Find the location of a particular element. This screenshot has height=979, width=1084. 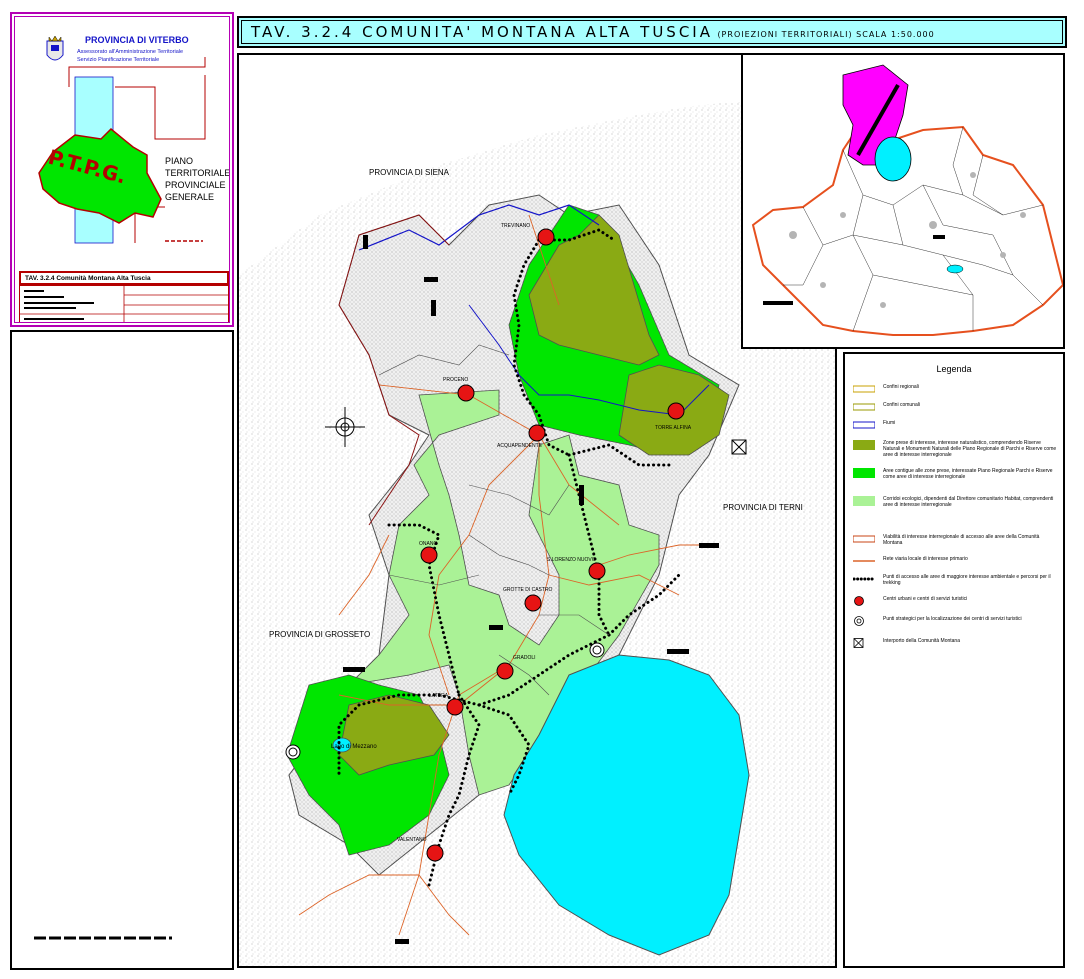

town-gradoli is located at coordinates (505, 671).